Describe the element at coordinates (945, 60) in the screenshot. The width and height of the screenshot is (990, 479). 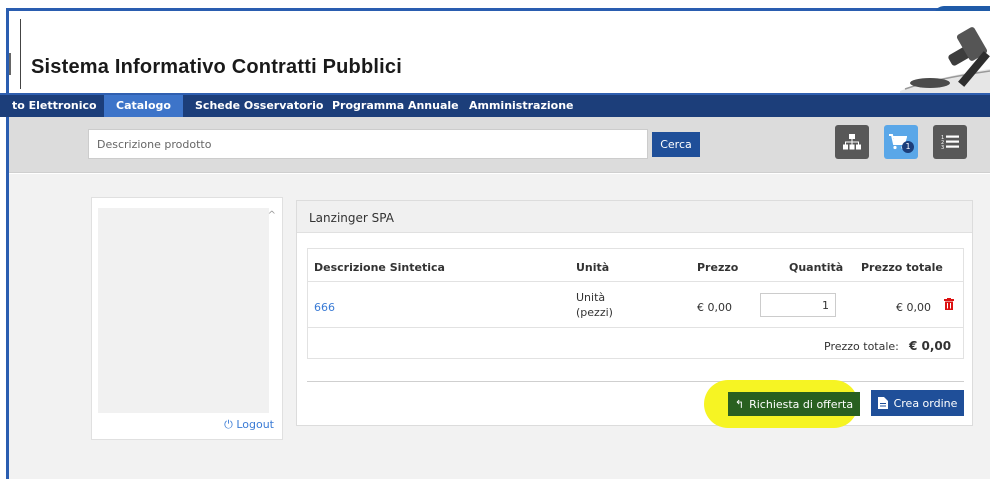
I see `gavel-logo-icon` at that location.